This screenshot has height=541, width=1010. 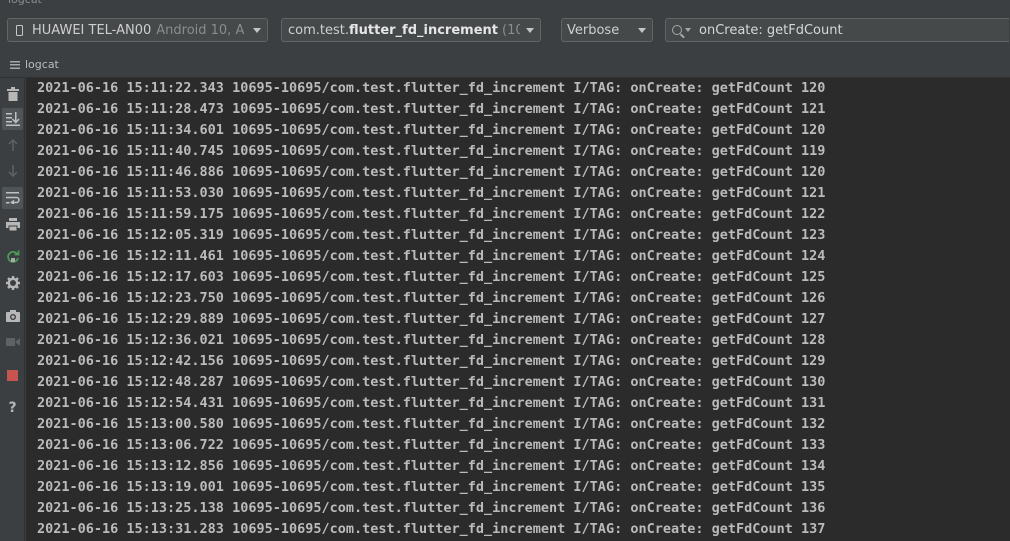 I want to click on up-to-previous-button, so click(x=12, y=145).